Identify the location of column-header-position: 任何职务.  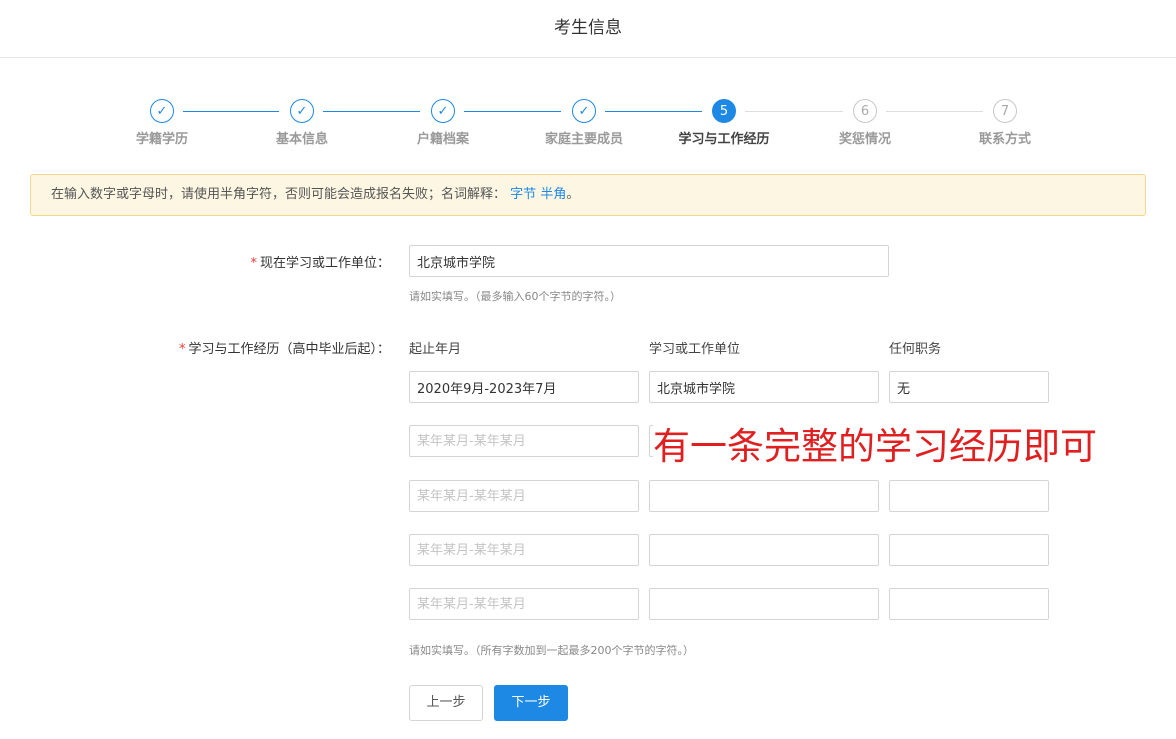
(915, 349).